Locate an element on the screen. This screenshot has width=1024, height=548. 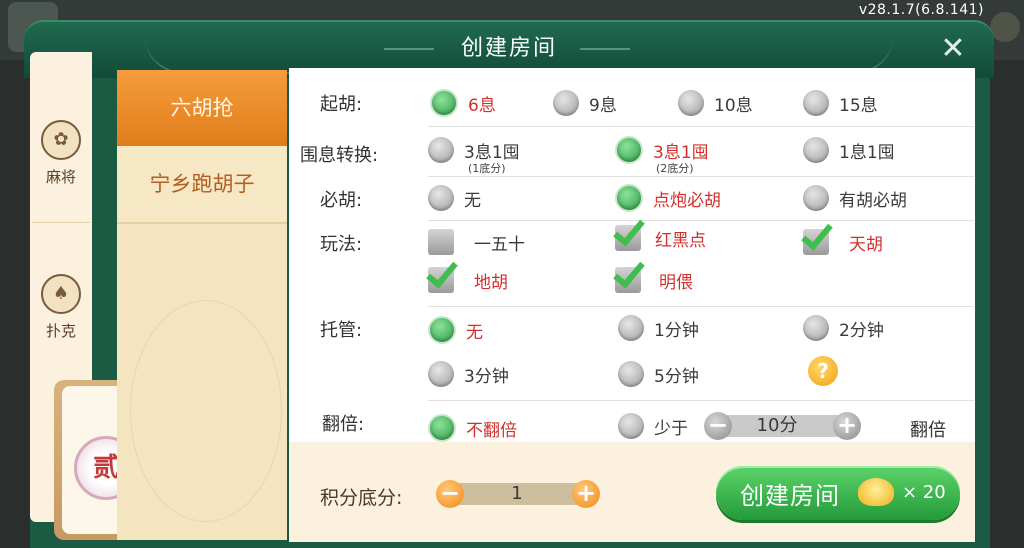
mahjong-flower-icon: ✿ is located at coordinates (61, 140).